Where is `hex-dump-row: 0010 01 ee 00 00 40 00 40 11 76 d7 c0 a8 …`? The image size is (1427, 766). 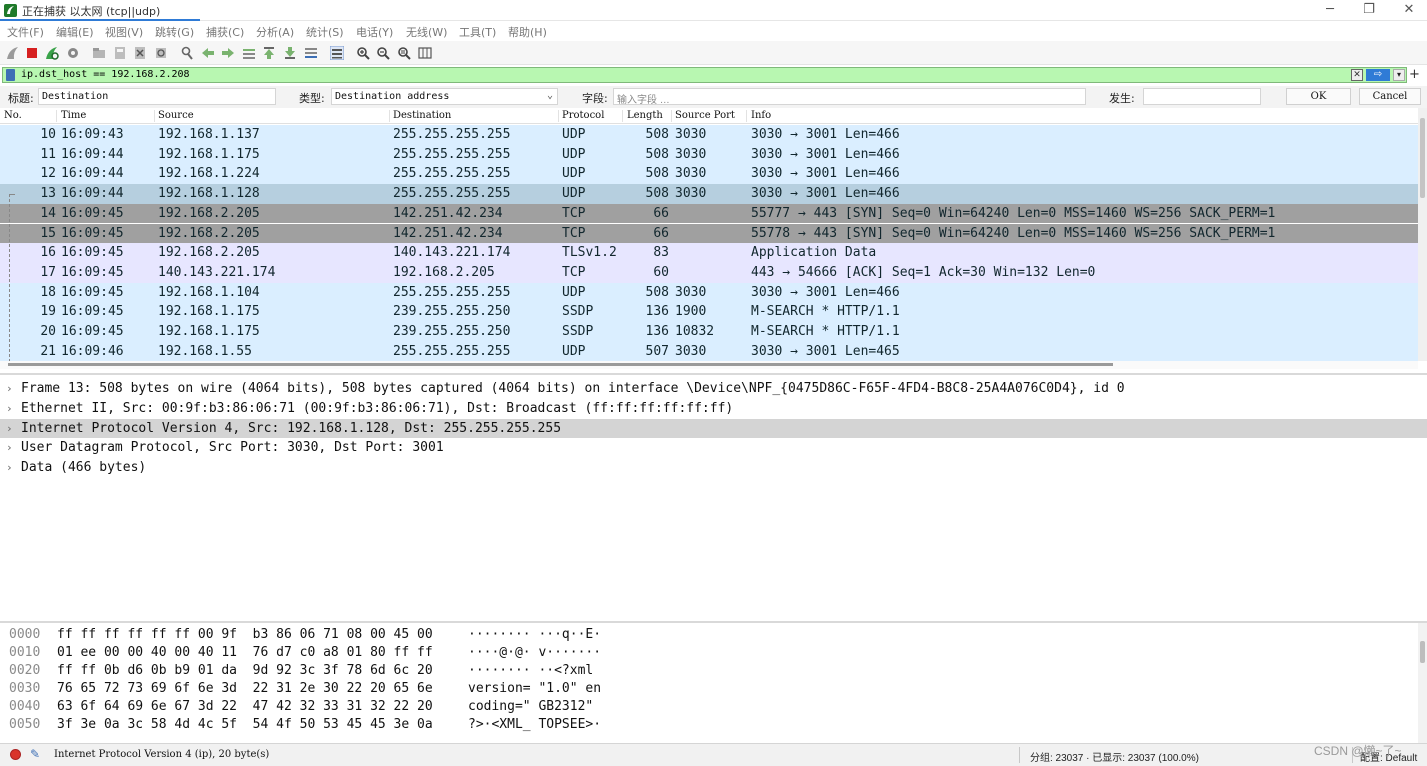 hex-dump-row: 0010 01 ee 00 00 40 00 40 11 76 d7 c0 a8 … is located at coordinates (710, 653).